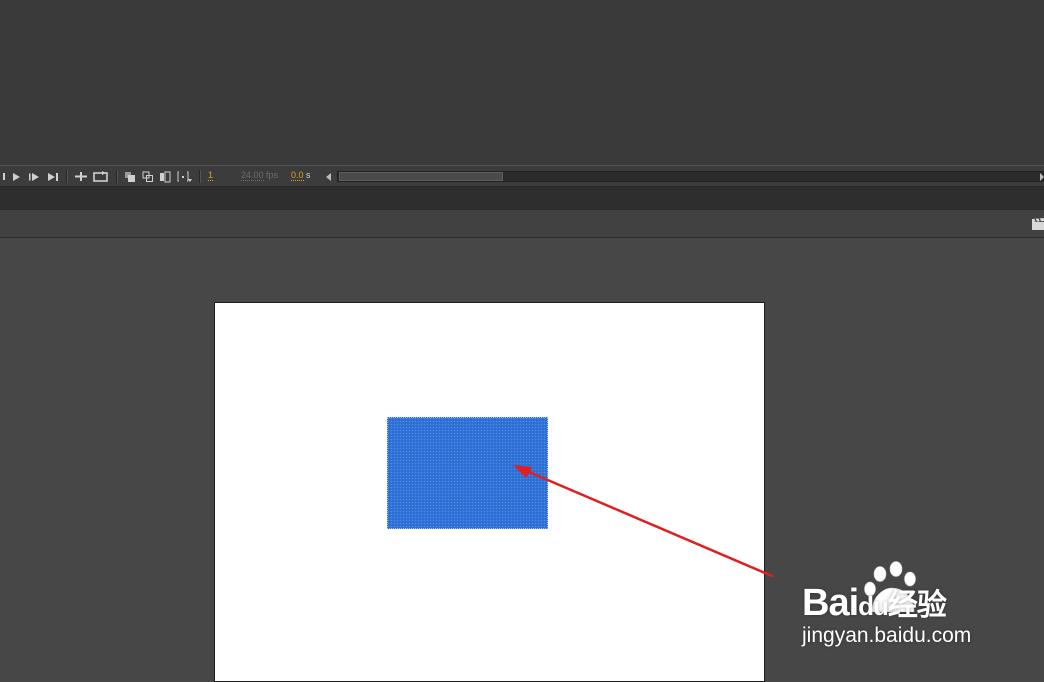  I want to click on step-forward-icon, so click(33, 176).